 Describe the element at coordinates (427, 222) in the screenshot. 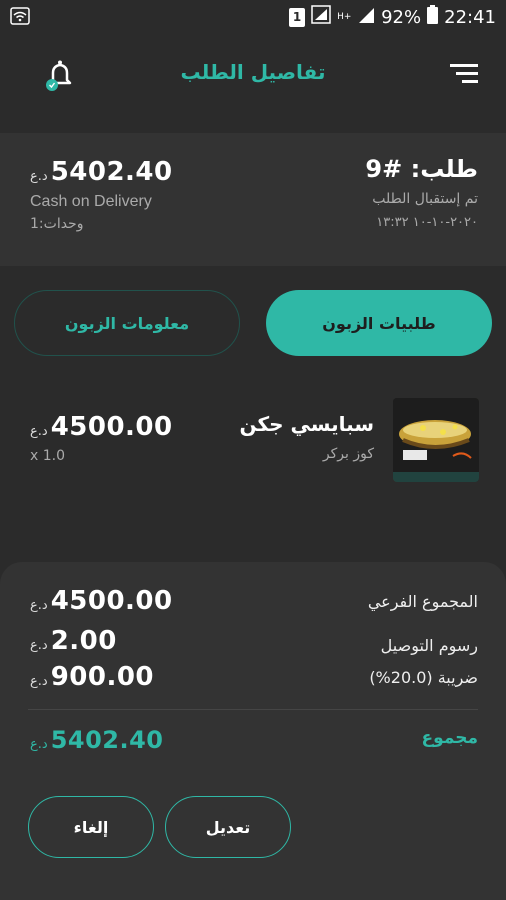

I see `order-date: ٢٠٢٠-١٠-١٠ ١٣:٣٢` at that location.